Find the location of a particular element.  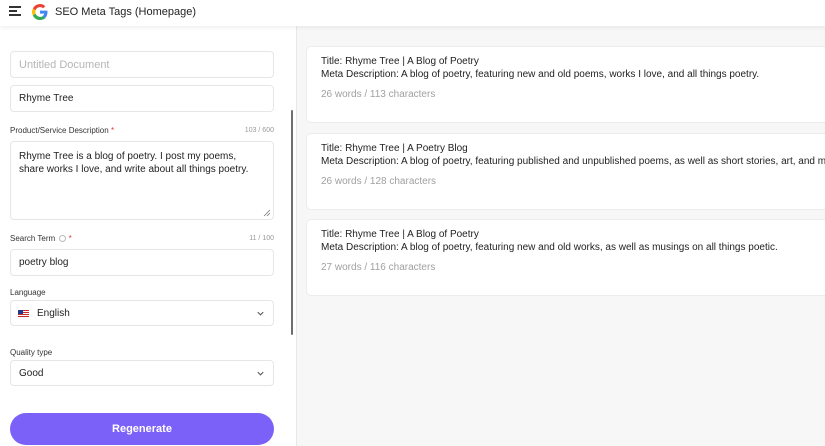

result-word-count: 26 words / 113 characters is located at coordinates (378, 94).